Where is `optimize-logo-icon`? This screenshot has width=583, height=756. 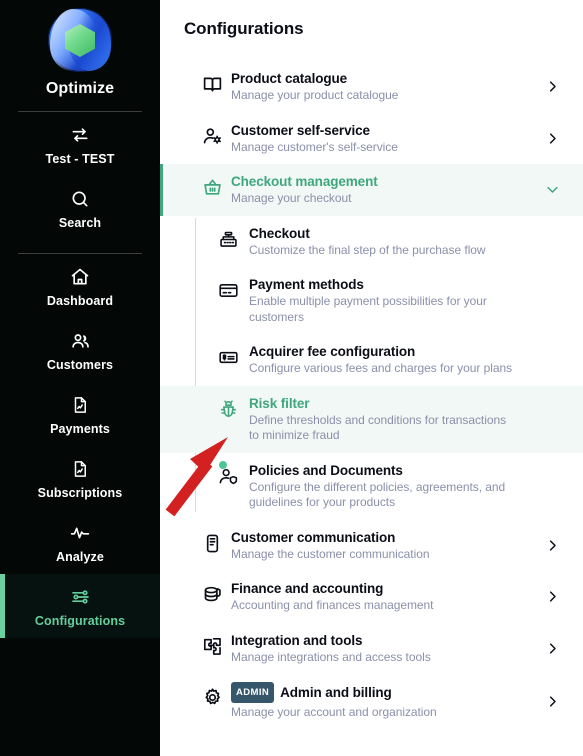
optimize-logo-icon is located at coordinates (80, 40).